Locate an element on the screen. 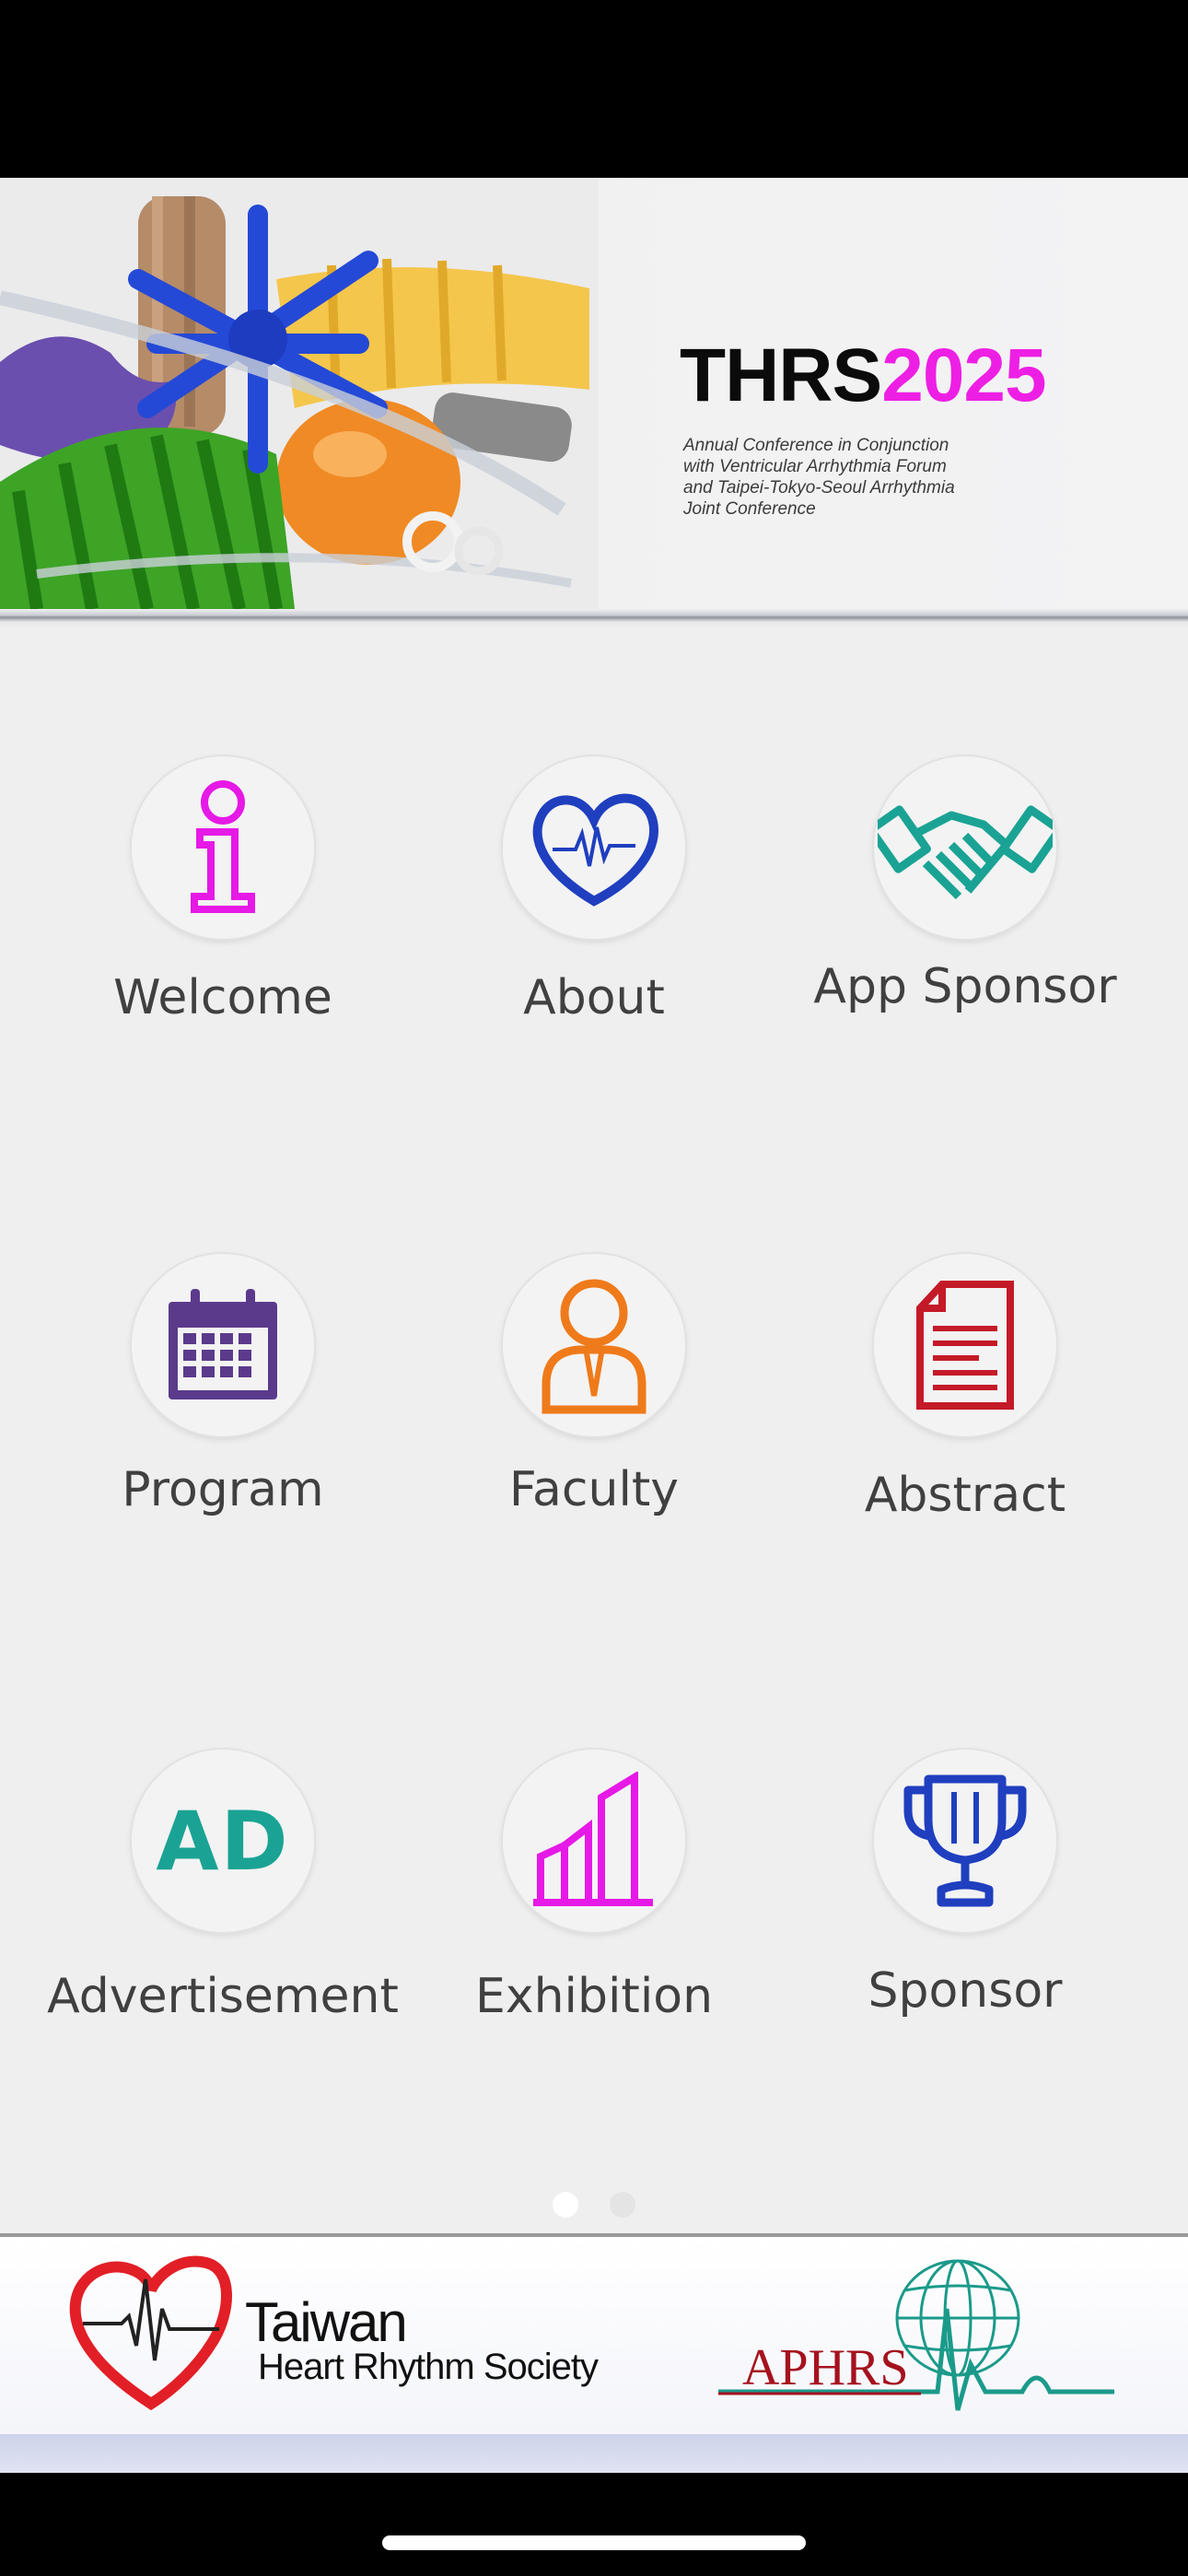 Image resolution: width=1188 pixels, height=2576 pixels. banner-divider is located at coordinates (594, 618).